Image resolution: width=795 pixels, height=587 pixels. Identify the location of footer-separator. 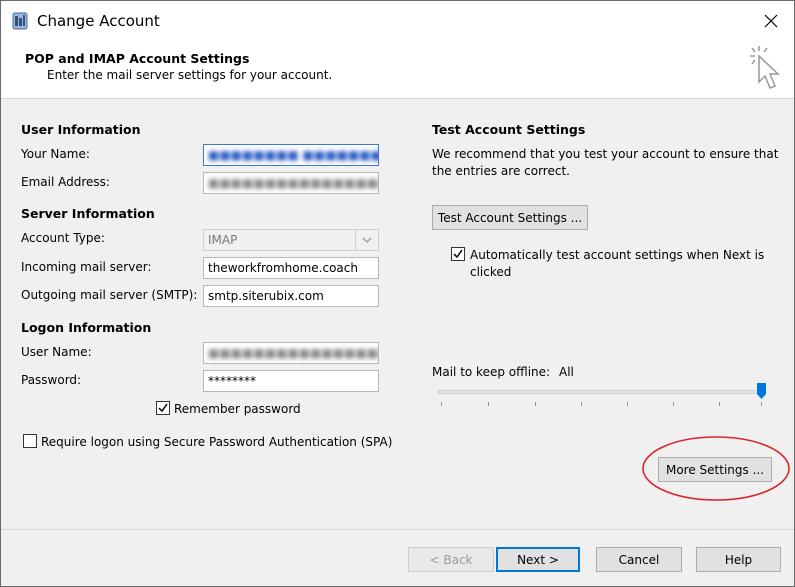
(397, 529).